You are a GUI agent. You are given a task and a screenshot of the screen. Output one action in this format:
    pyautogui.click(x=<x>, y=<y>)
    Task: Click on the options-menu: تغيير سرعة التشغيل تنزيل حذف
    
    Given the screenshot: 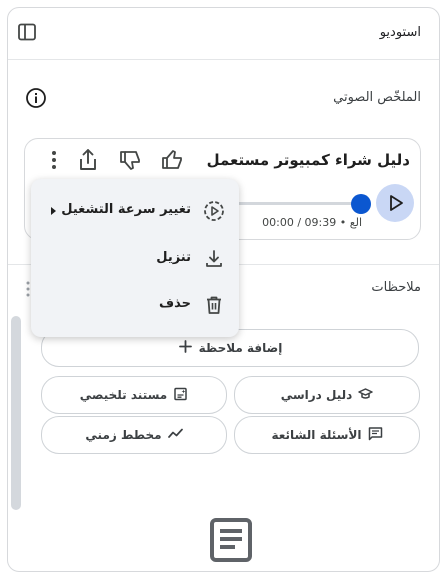 What is the action you would take?
    pyautogui.click(x=135, y=258)
    